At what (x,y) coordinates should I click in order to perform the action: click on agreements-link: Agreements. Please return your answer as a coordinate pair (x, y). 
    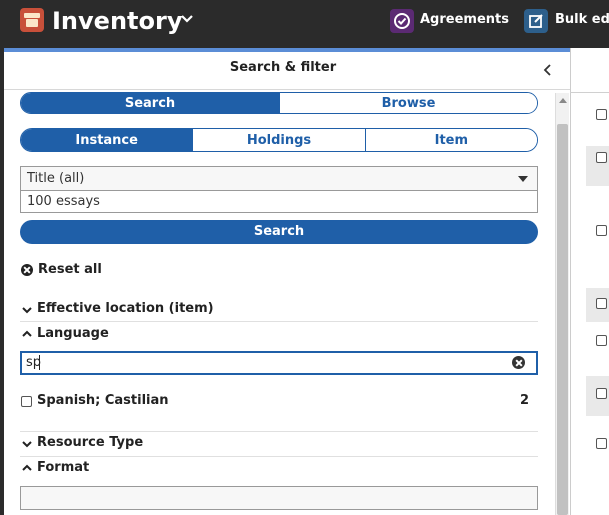
    Looking at the image, I should click on (464, 20).